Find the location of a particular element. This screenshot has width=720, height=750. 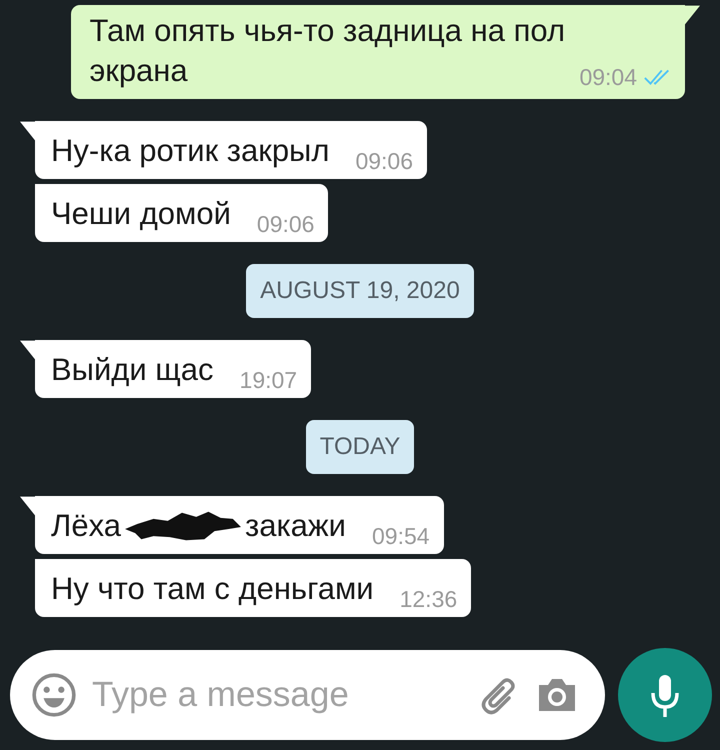

message-text: Ну что там с деньгами is located at coordinates (212, 589).